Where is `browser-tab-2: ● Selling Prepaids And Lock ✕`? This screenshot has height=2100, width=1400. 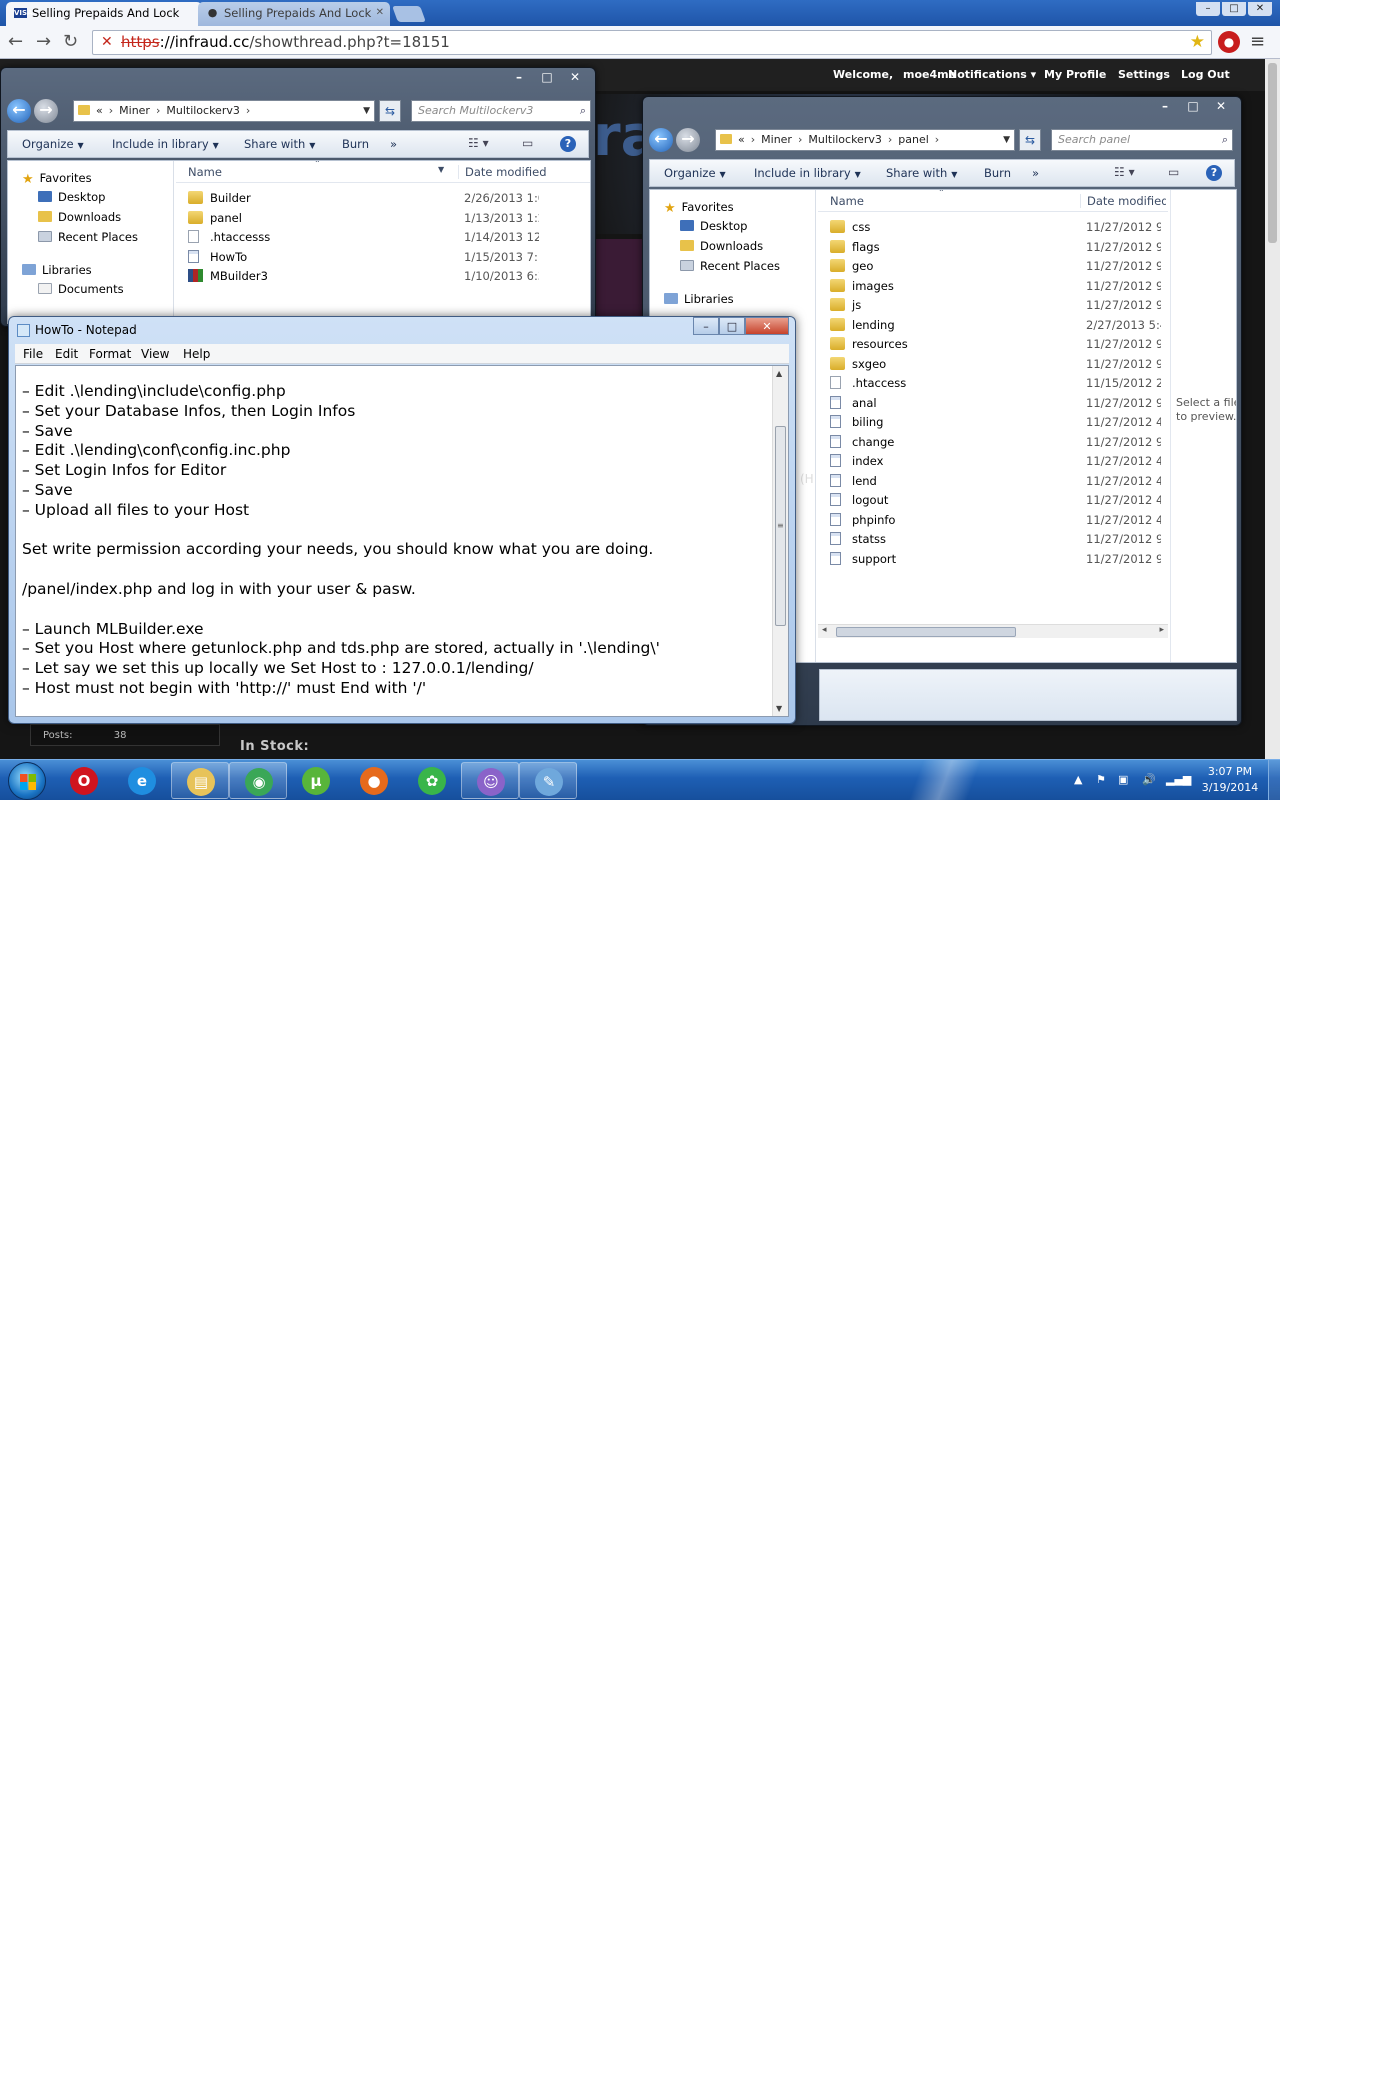
browser-tab-2: ● Selling Prepaids And Lock ✕ is located at coordinates (294, 14).